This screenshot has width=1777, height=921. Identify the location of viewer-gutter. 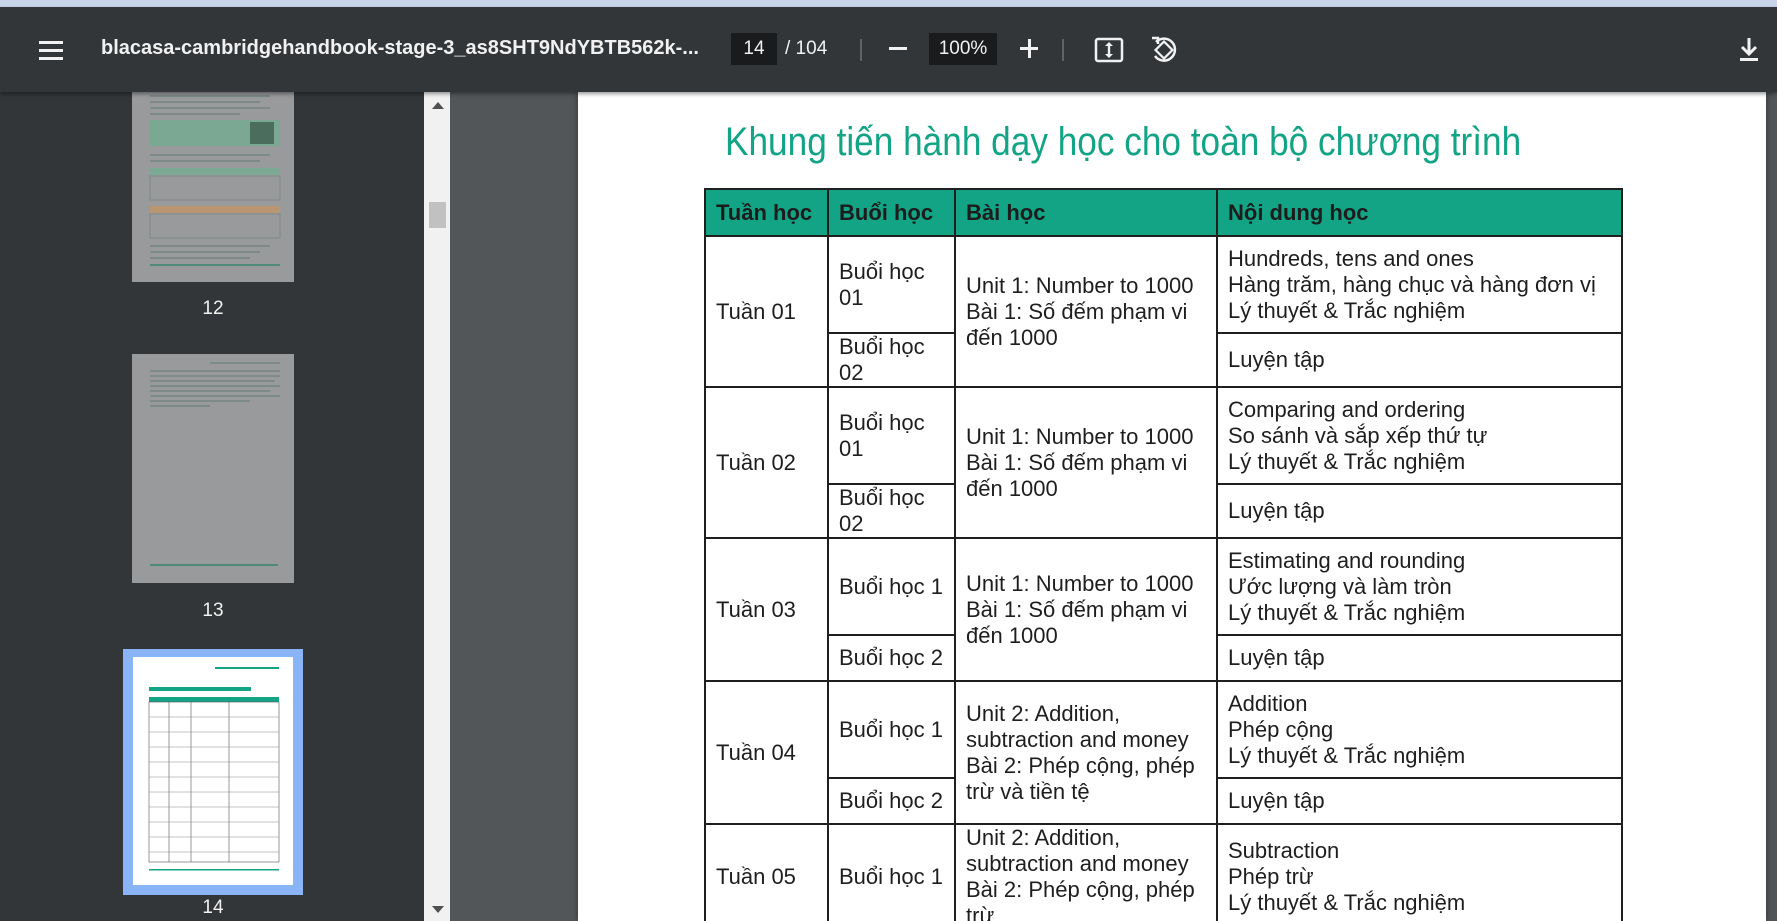
(514, 506).